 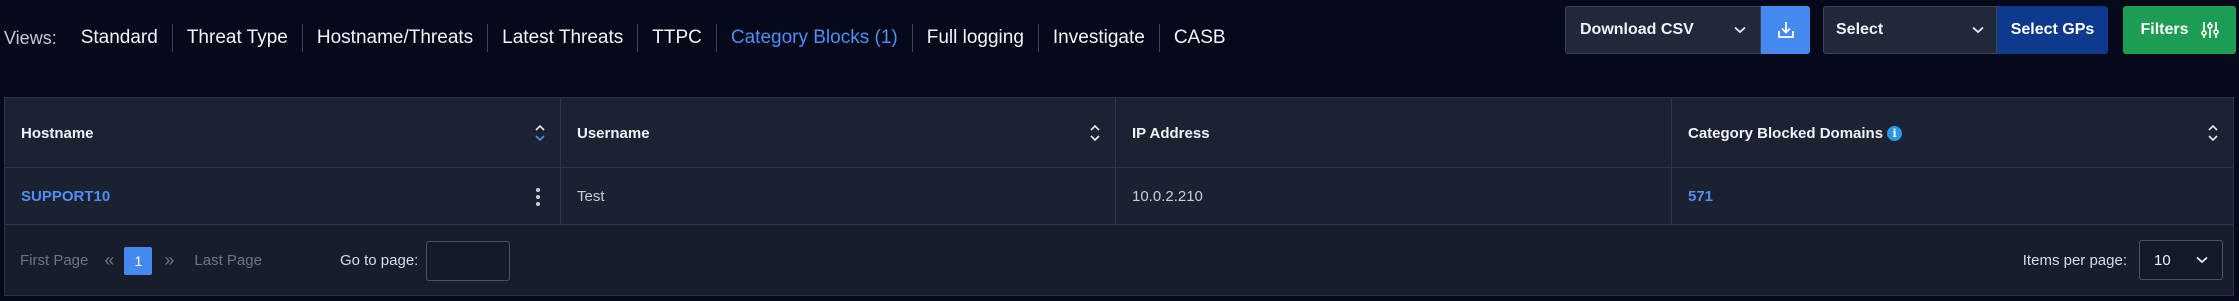 What do you see at coordinates (2181, 260) in the screenshot?
I see `items-per-page-select: 10` at bounding box center [2181, 260].